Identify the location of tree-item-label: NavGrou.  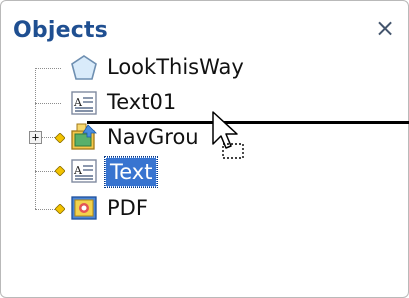
(153, 137).